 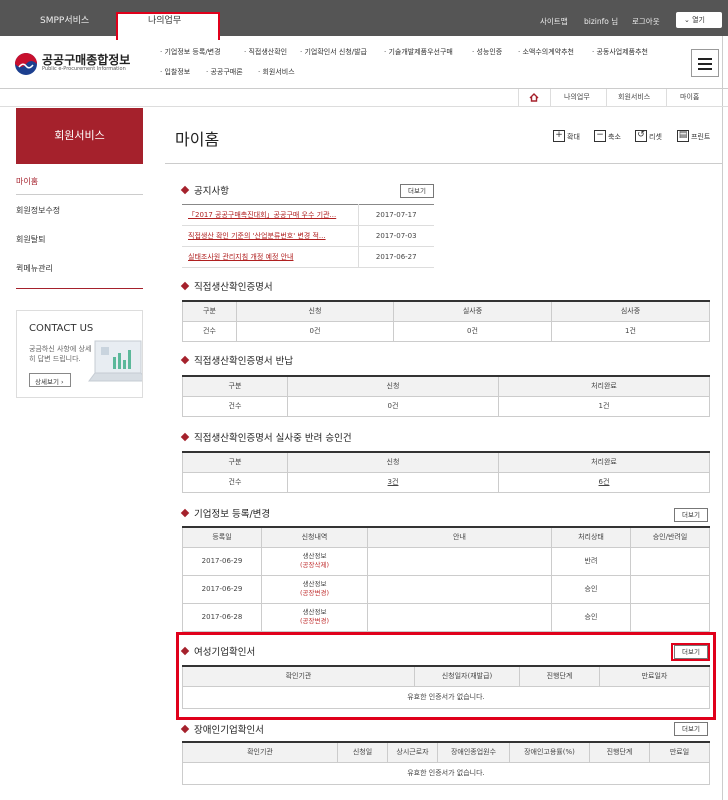 I want to click on gnb-public-purchase: · 공공구매론, so click(x=224, y=72).